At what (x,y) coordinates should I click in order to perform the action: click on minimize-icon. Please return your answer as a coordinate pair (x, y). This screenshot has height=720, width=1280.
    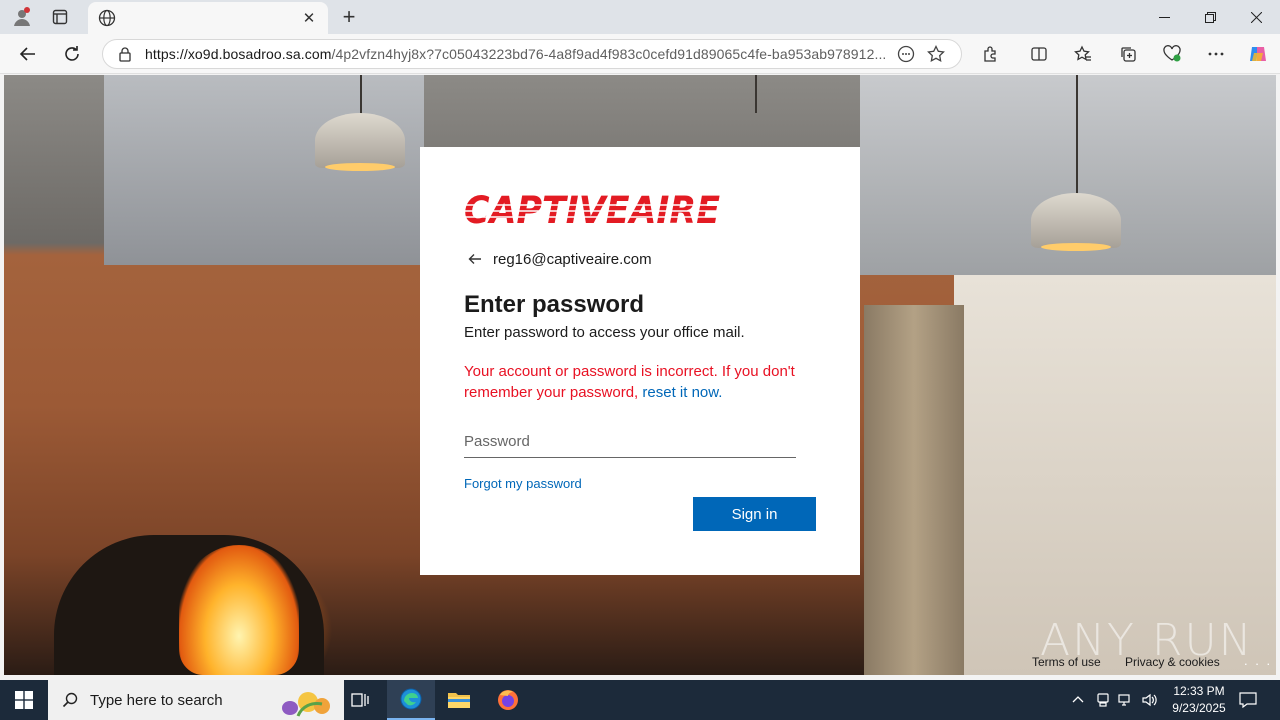
    Looking at the image, I should click on (1164, 17).